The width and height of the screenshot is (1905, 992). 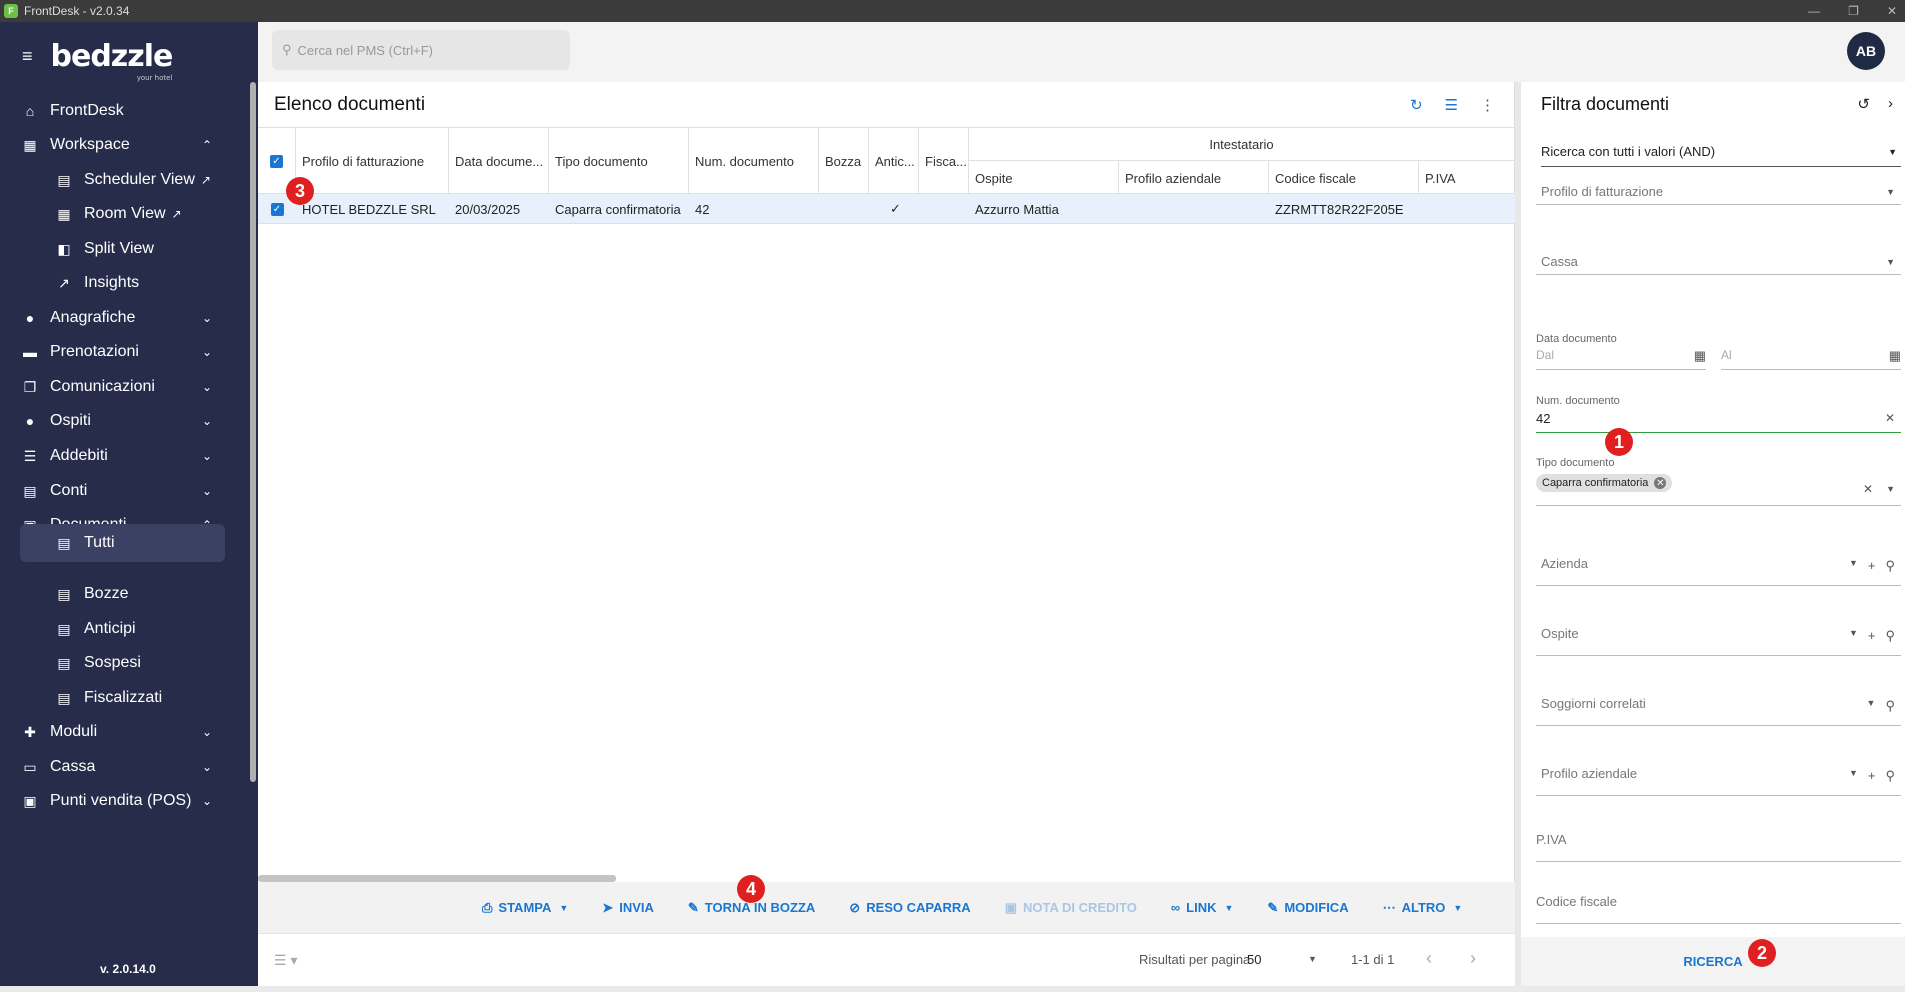 What do you see at coordinates (125, 111) in the screenshot?
I see `sidebar-item-frontdesk: ⌂ FrontDesk` at bounding box center [125, 111].